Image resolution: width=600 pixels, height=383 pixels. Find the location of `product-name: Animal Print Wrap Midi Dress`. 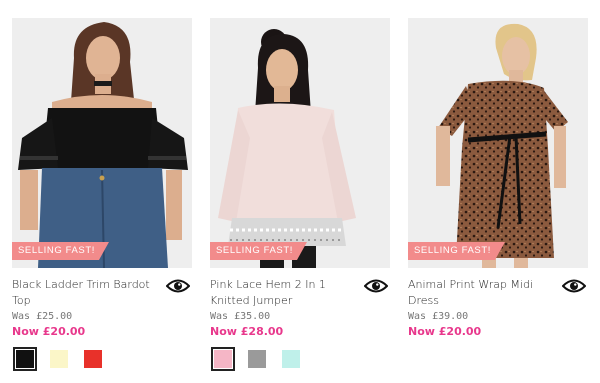

product-name: Animal Print Wrap Midi Dress is located at coordinates (483, 293).